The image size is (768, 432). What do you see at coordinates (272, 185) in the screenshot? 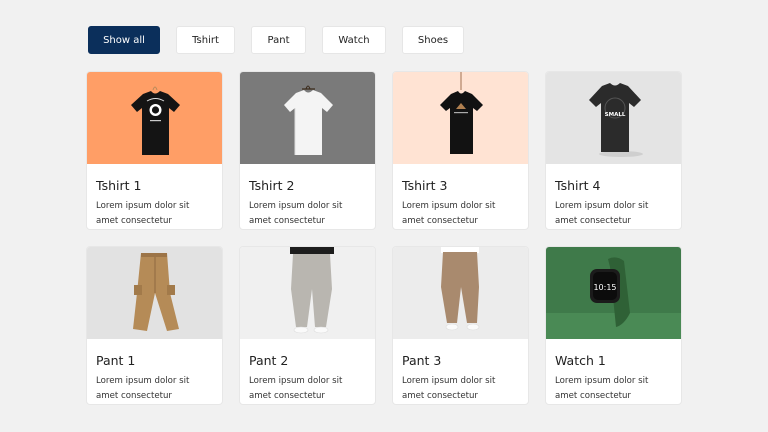
I see `product-title: Tshirt 2` at bounding box center [272, 185].